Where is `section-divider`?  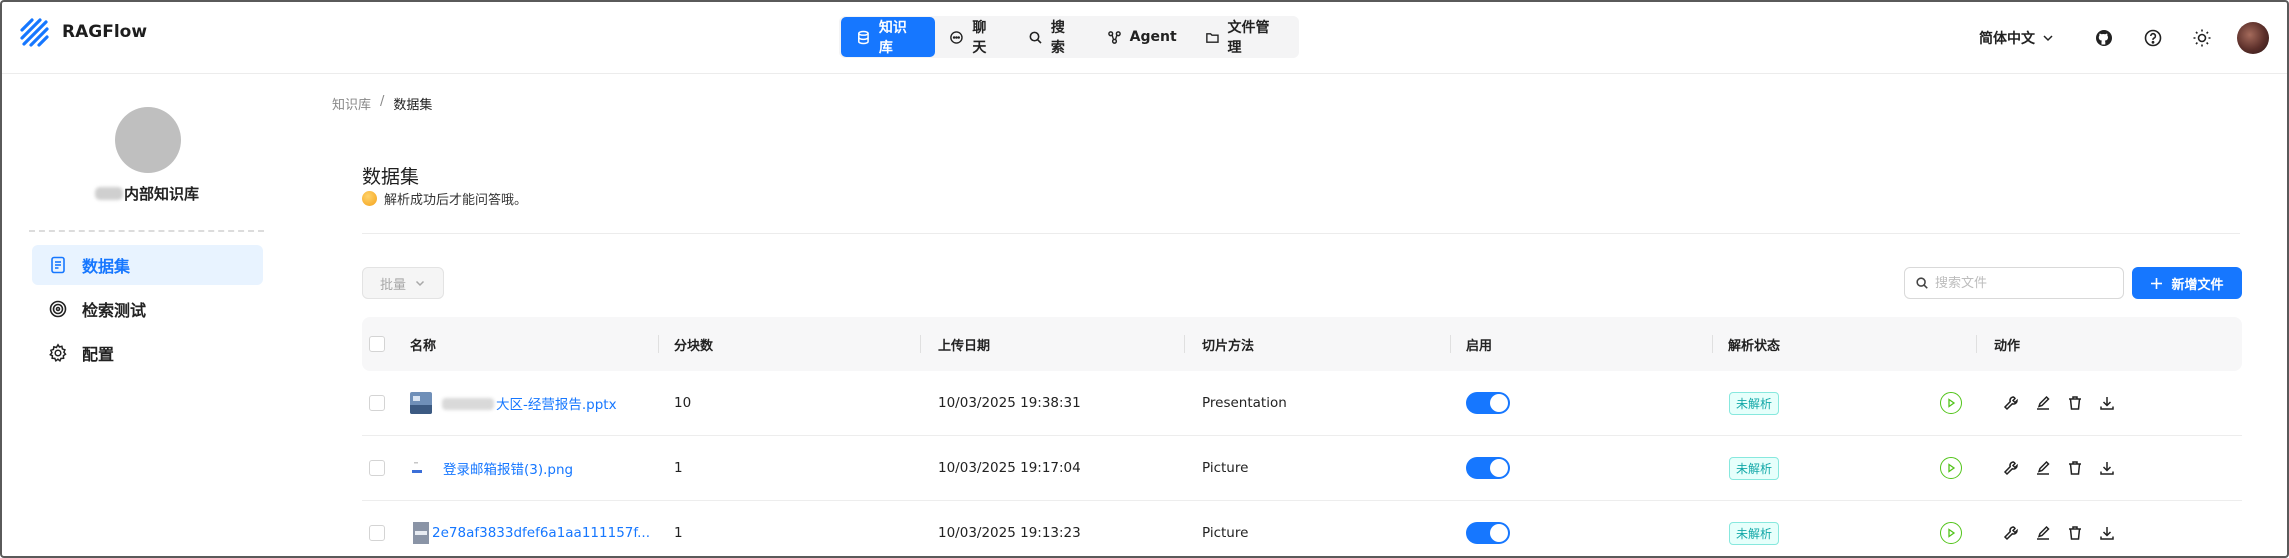
section-divider is located at coordinates (1301, 233).